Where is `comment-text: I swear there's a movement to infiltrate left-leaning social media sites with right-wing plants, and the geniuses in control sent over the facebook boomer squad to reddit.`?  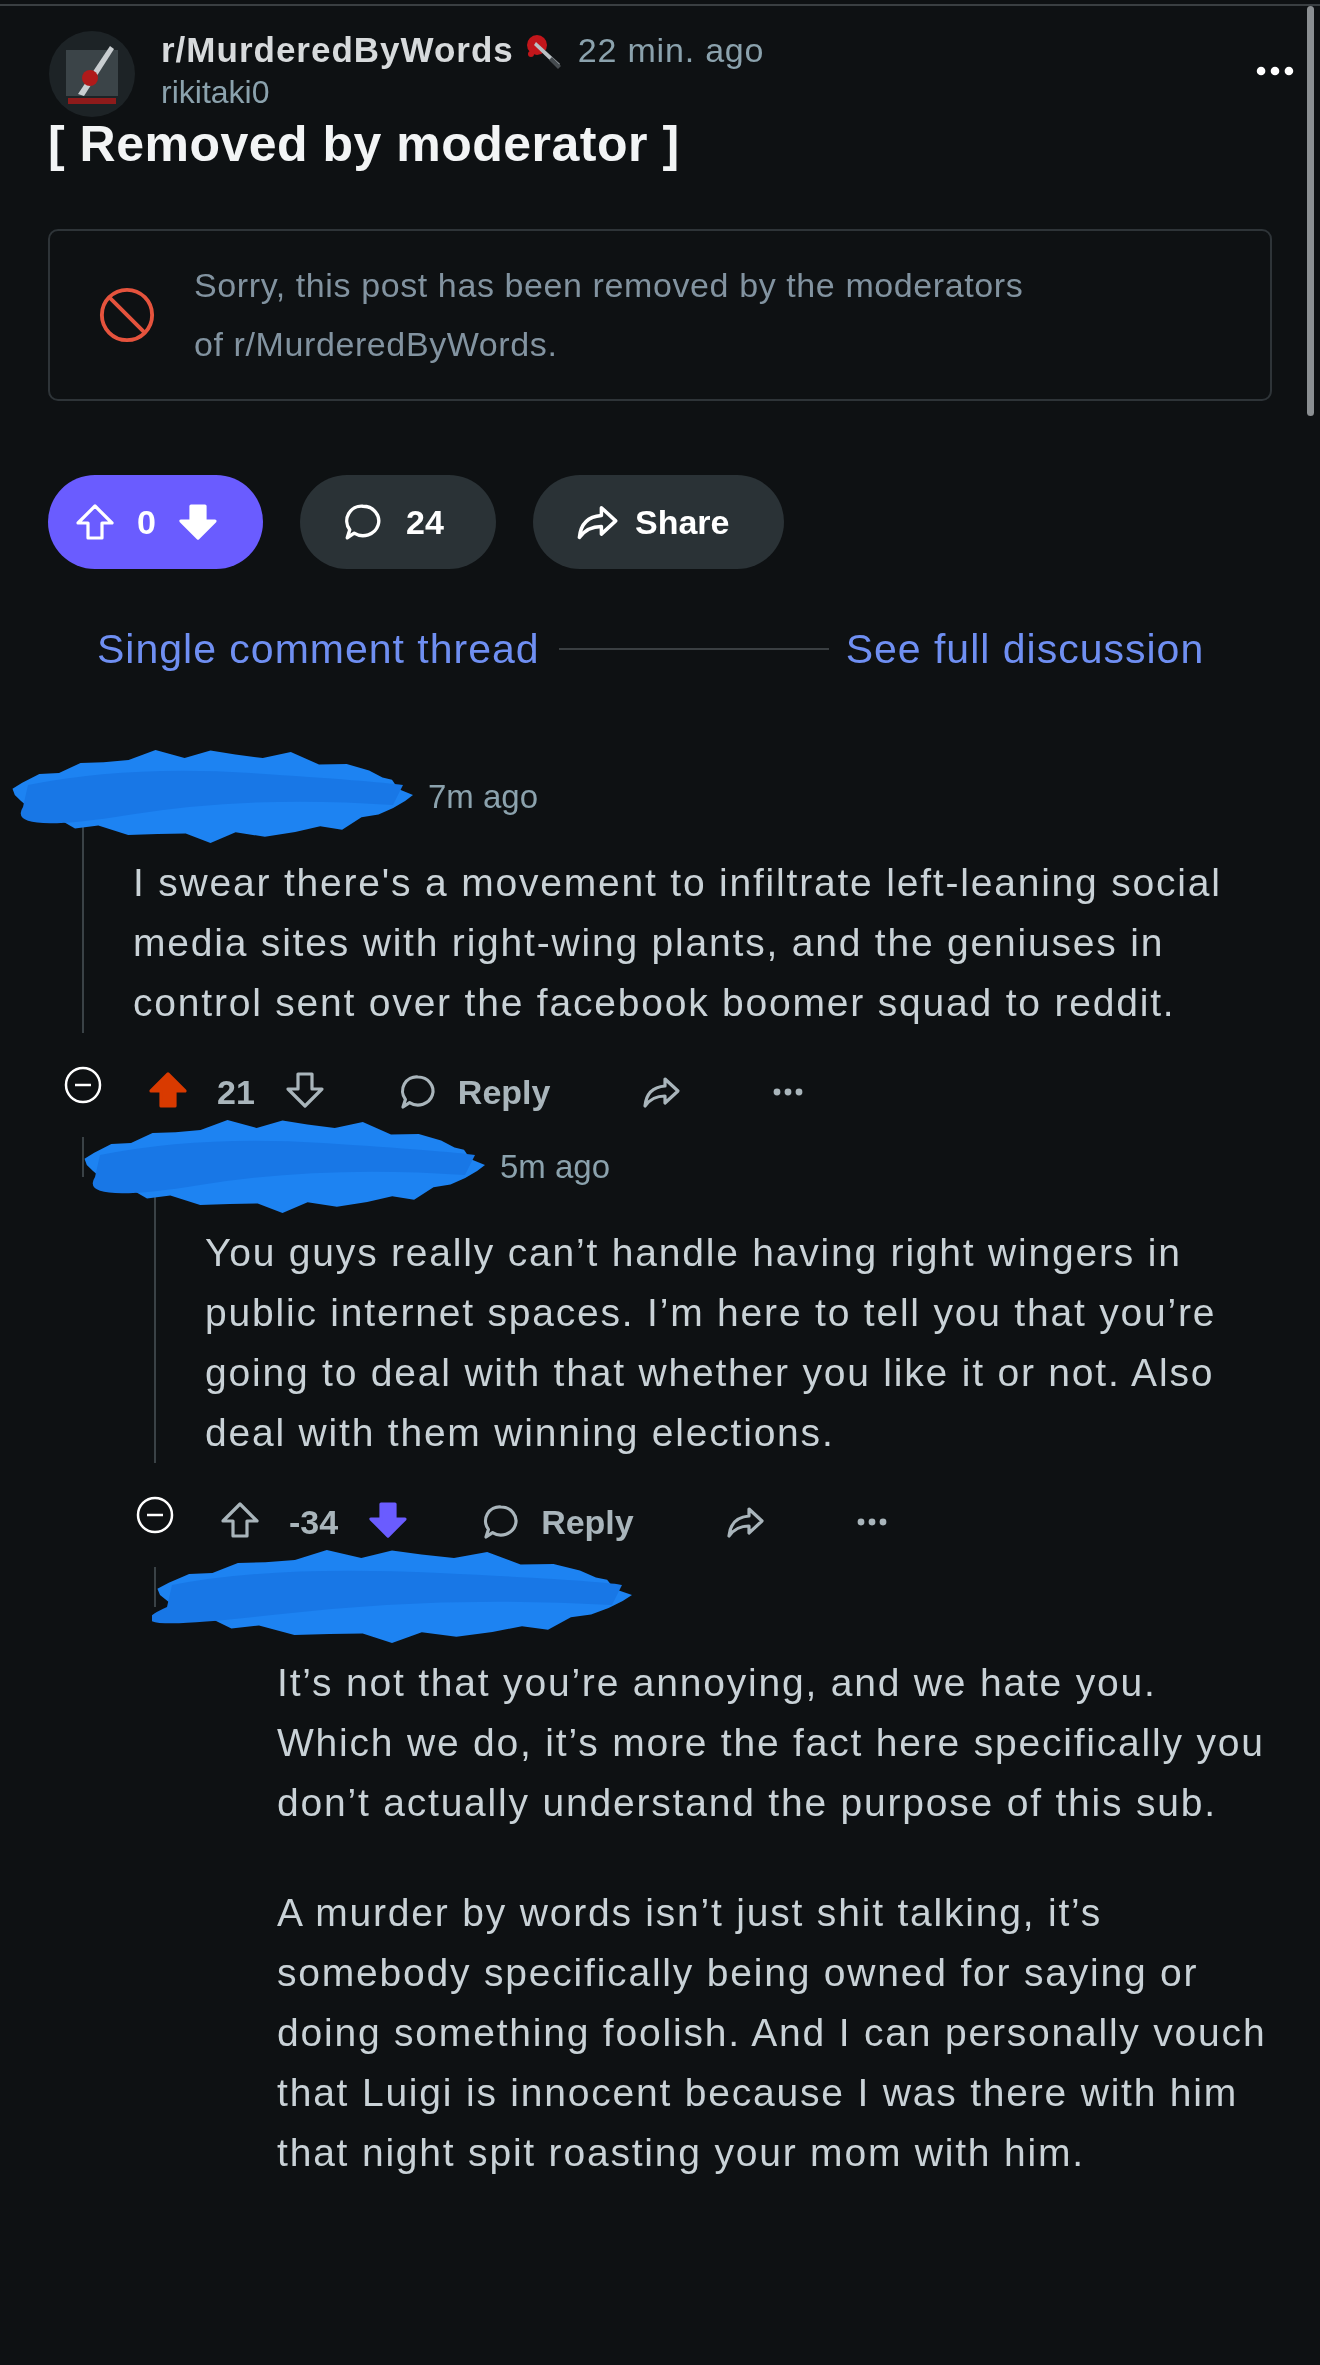 comment-text: I swear there's a movement to infiltrate left-leaning social media sites with right-wing plants, and the geniuses in control sent over the facebook boomer squad to reddit. is located at coordinates (678, 943).